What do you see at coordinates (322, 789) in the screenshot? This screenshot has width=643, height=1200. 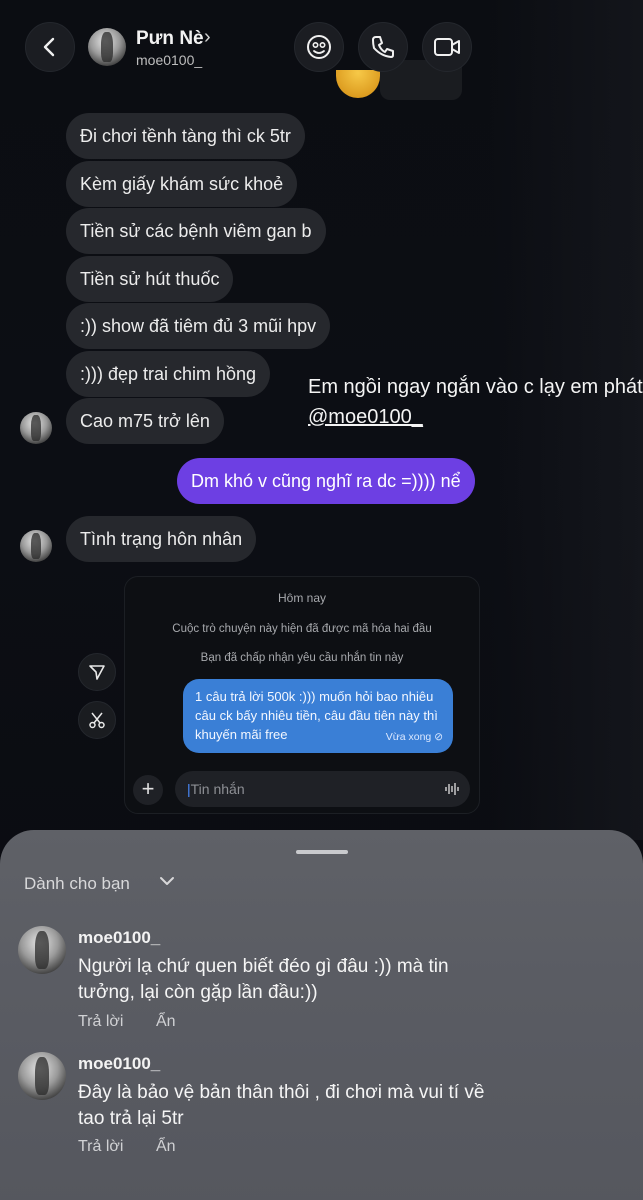 I see `inner-message-input: |Tin nhắn` at bounding box center [322, 789].